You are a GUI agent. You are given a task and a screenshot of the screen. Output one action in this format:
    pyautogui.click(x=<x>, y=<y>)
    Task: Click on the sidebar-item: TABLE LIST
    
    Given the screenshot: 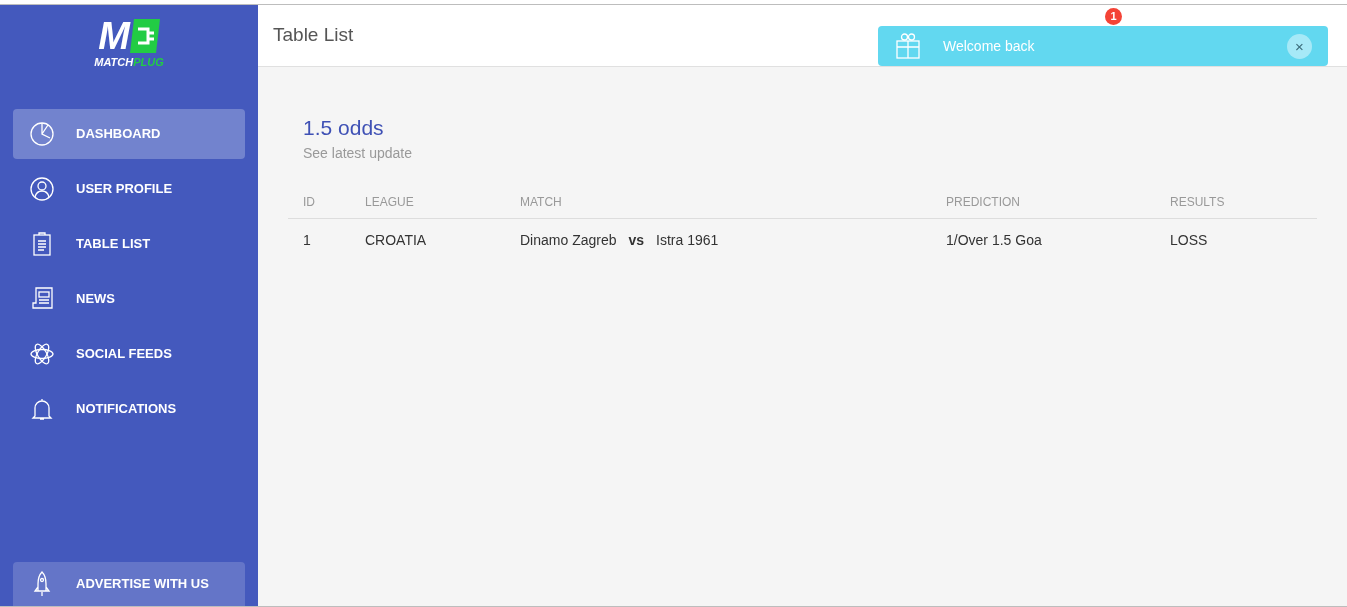 What is the action you would take?
    pyautogui.click(x=129, y=244)
    